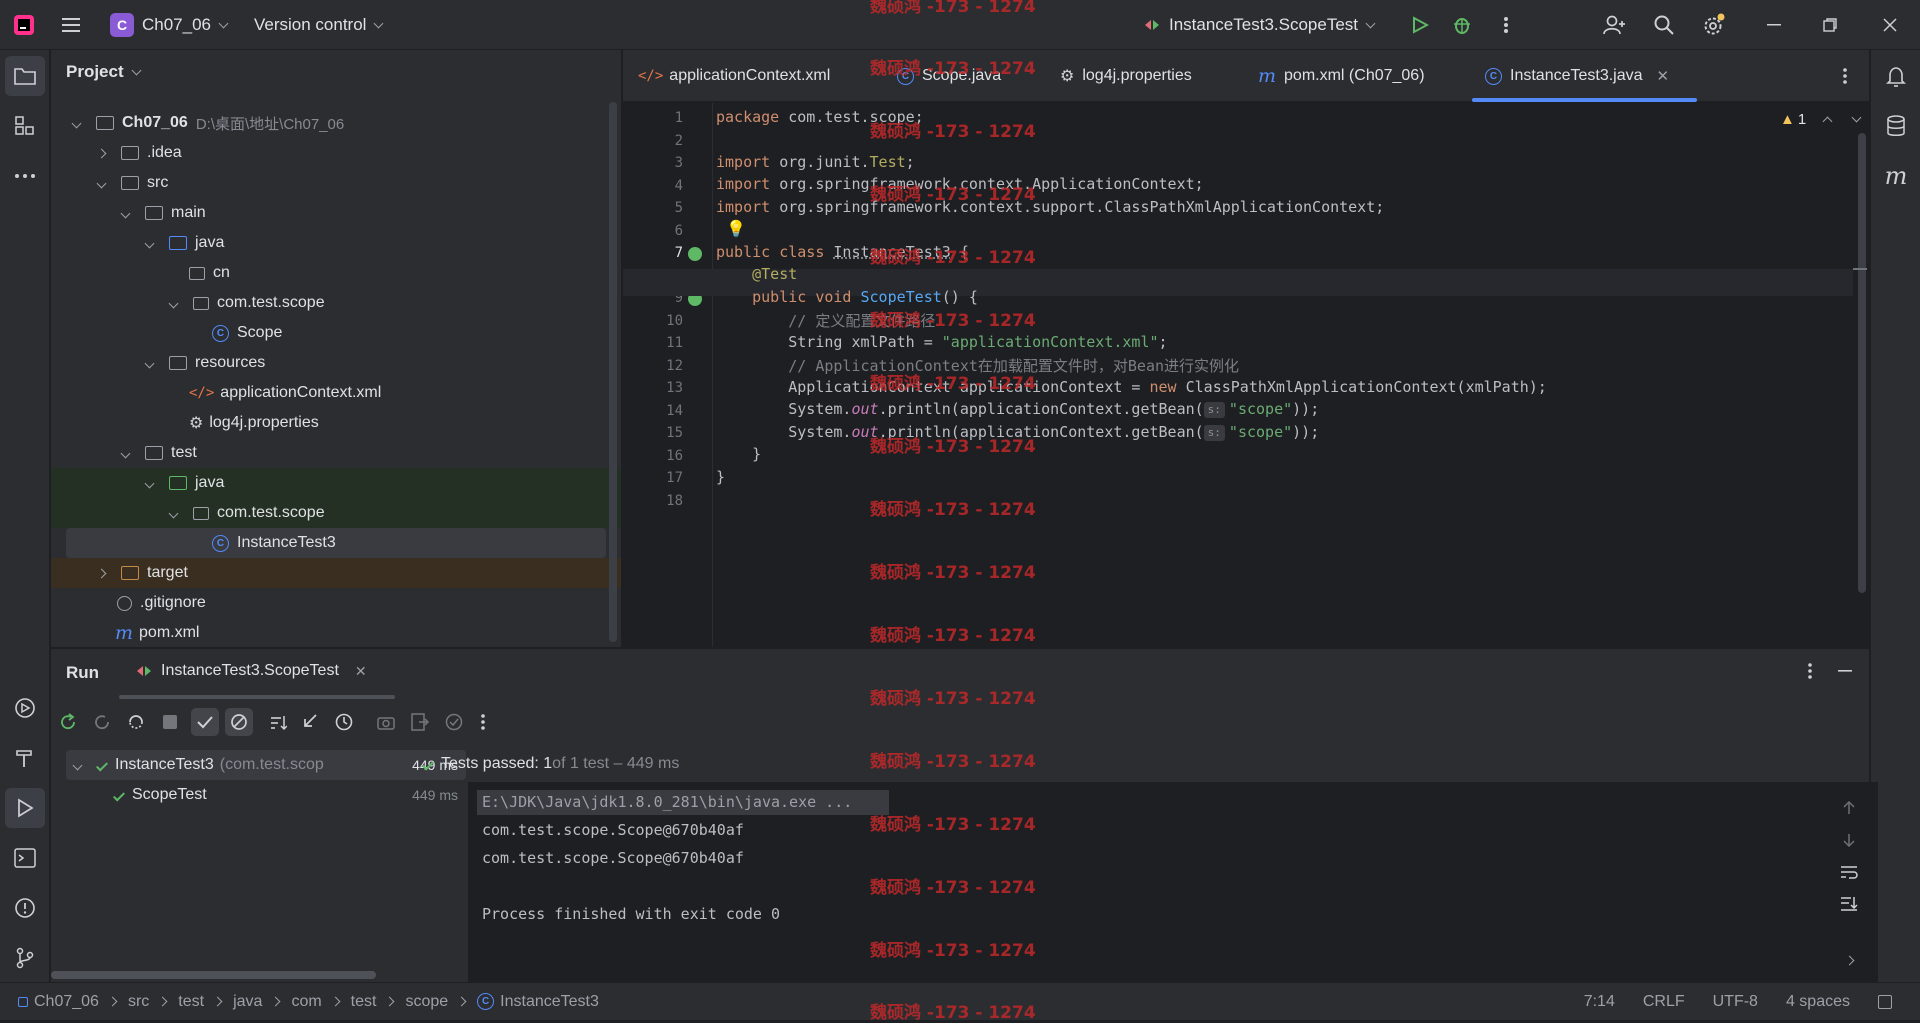  Describe the element at coordinates (24, 25) in the screenshot. I see `app-logo-icon` at that location.